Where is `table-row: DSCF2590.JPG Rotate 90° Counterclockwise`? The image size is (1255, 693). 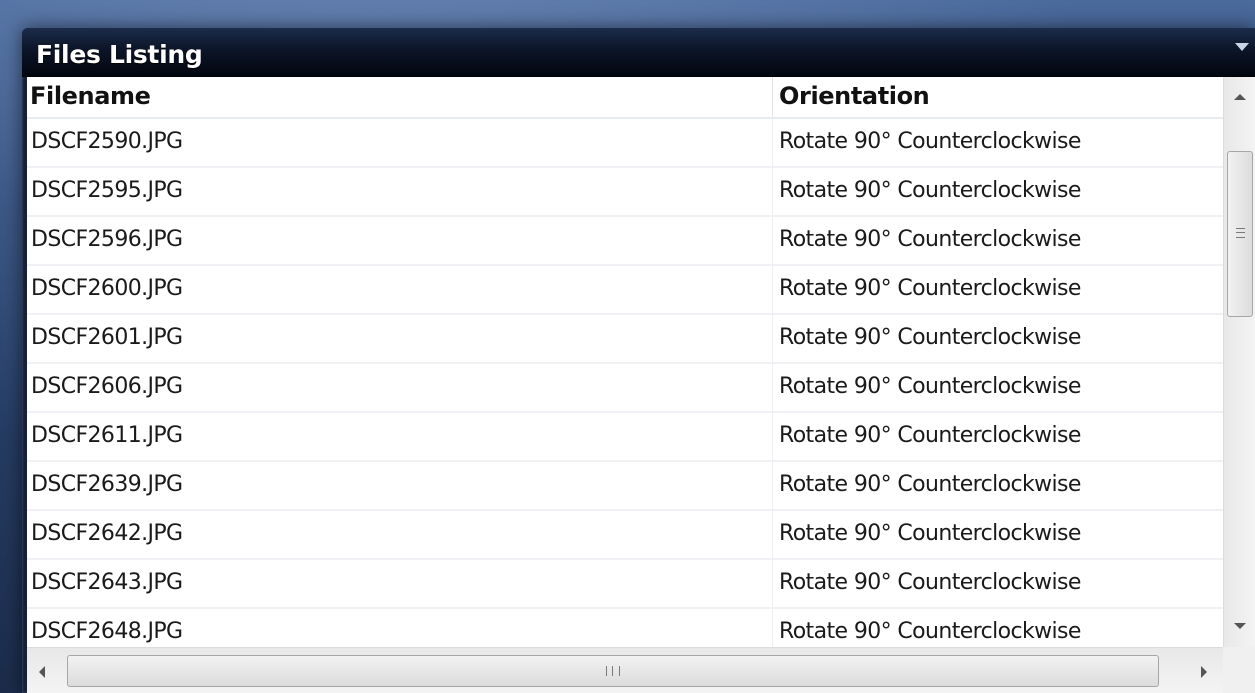 table-row: DSCF2590.JPG Rotate 90° Counterclockwise is located at coordinates (625, 143).